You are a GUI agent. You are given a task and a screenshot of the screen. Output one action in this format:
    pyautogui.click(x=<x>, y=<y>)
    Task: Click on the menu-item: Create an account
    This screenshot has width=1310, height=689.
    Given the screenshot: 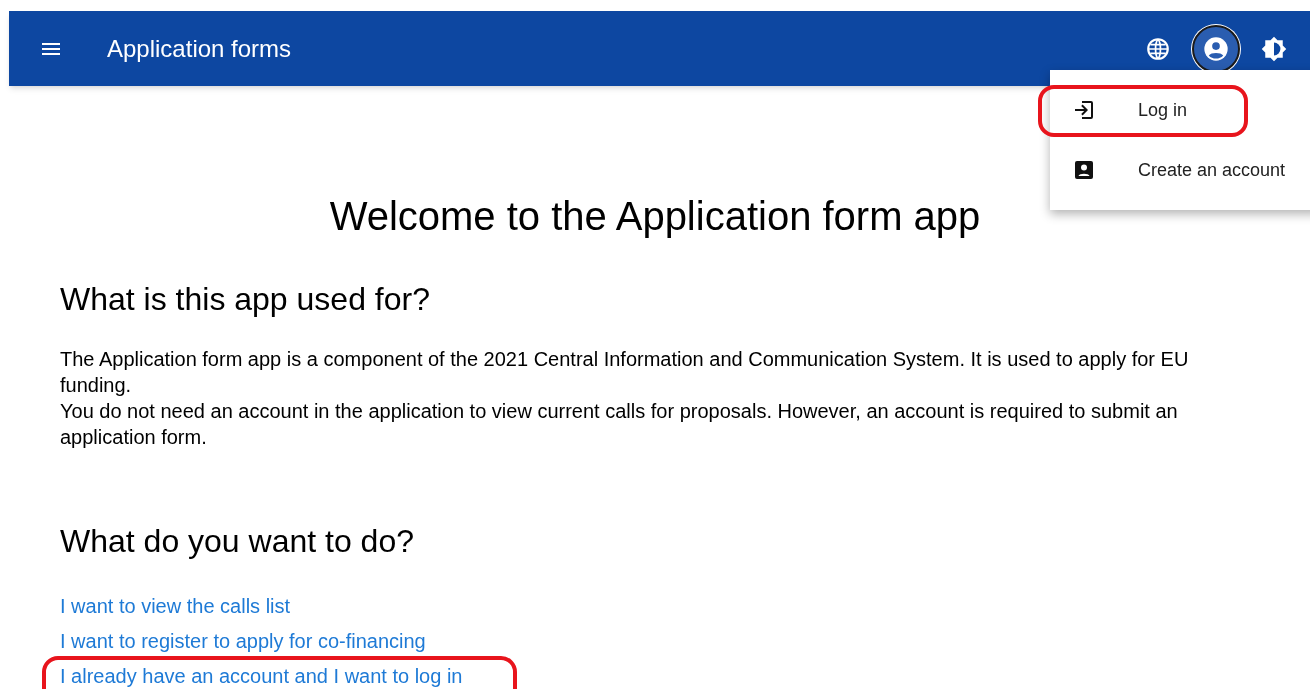 What is the action you would take?
    pyautogui.click(x=1212, y=170)
    